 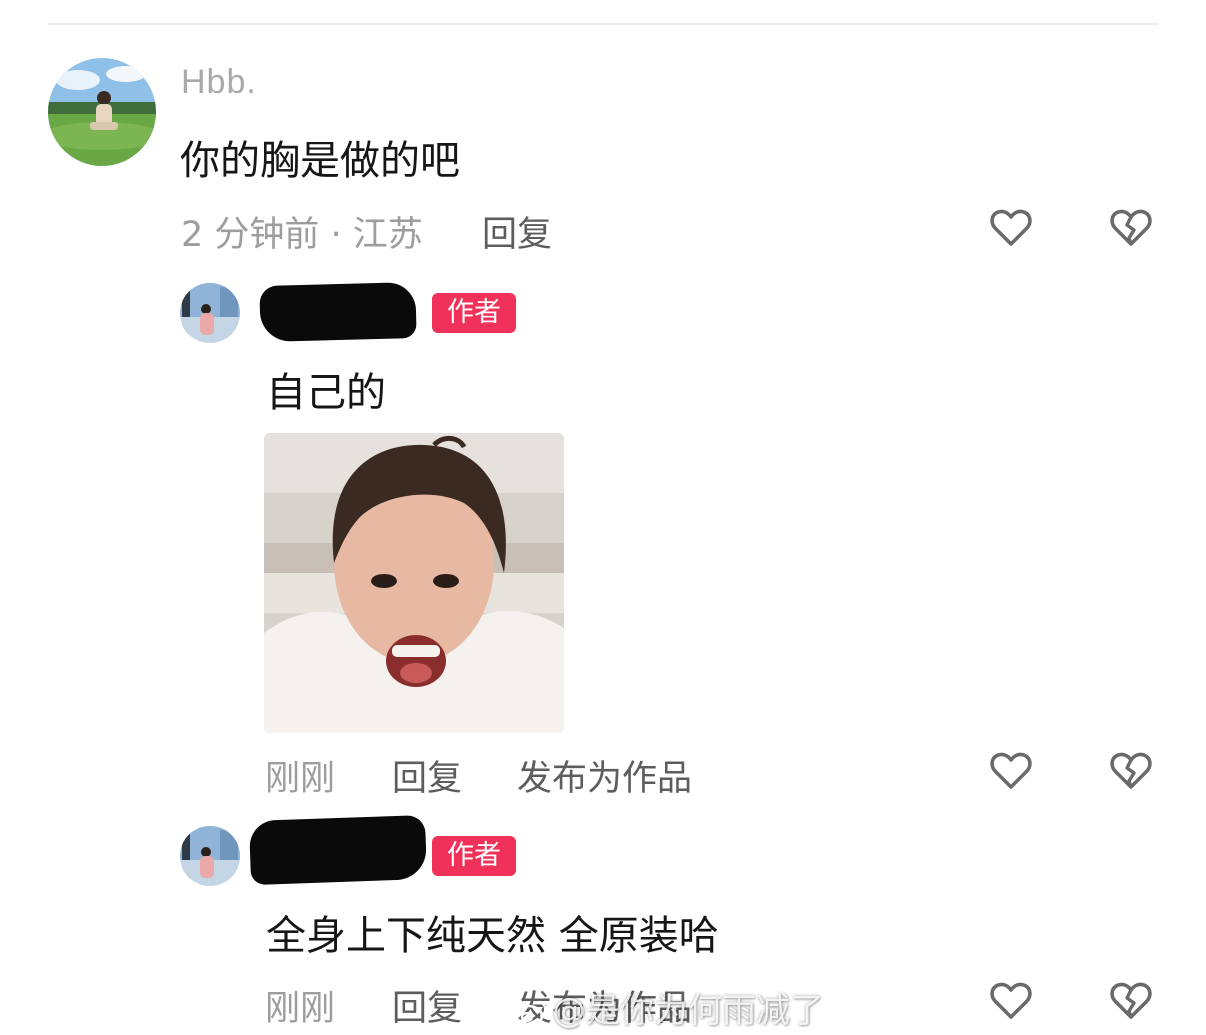 I want to click on comment-reply-button: 回复, so click(x=517, y=231).